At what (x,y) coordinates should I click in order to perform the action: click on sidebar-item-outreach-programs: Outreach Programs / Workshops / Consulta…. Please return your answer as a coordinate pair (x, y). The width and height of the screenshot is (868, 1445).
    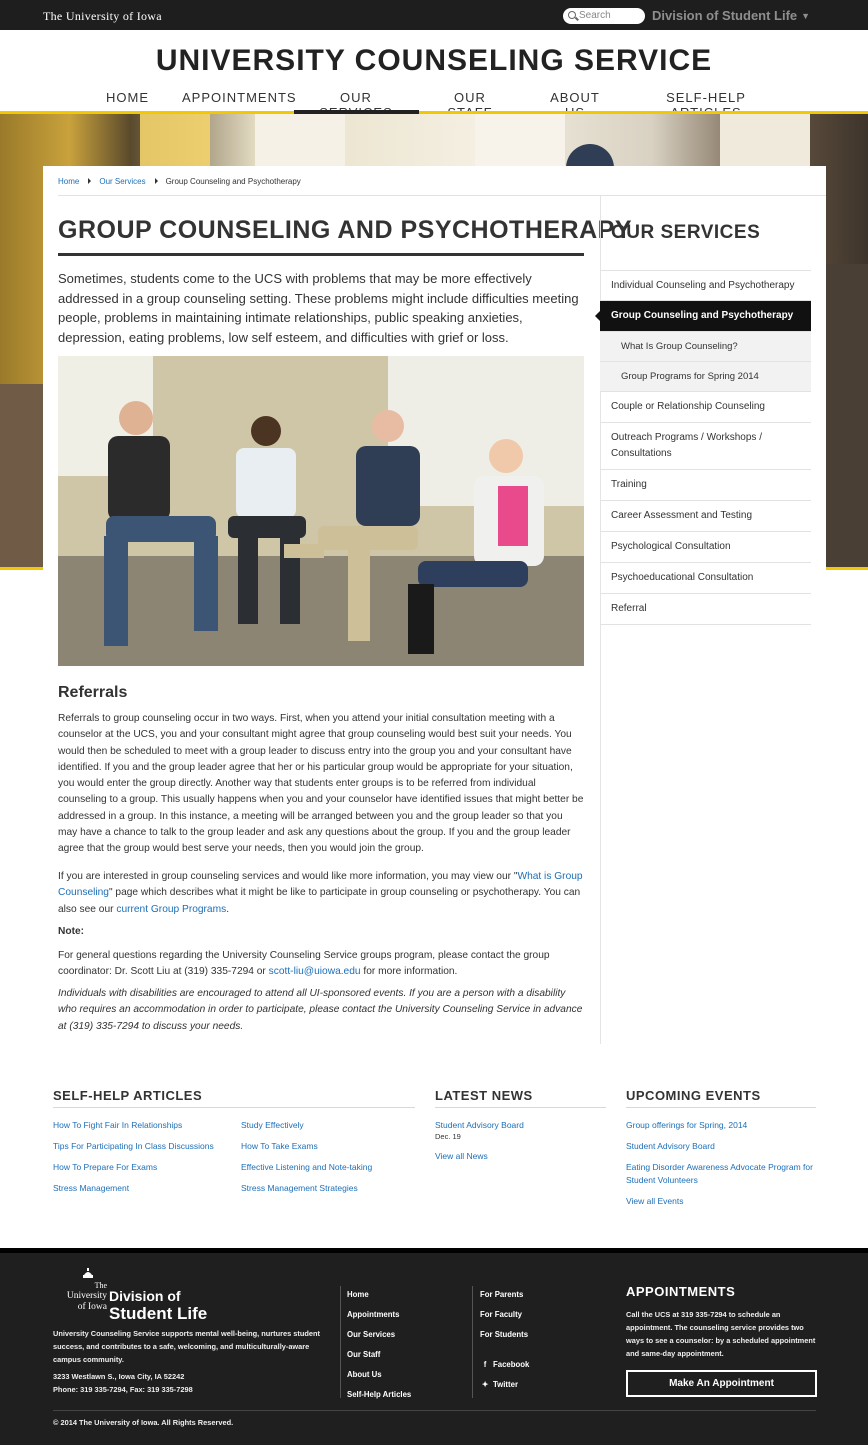
    Looking at the image, I should click on (705, 446).